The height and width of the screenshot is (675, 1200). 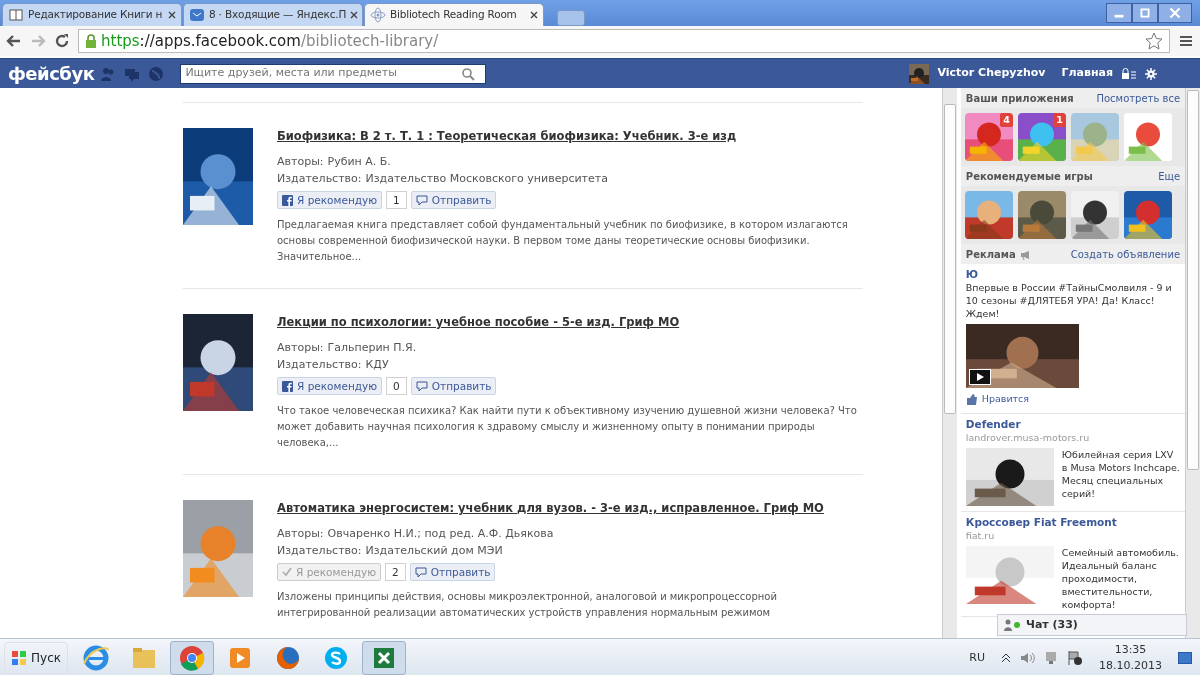 What do you see at coordinates (1069, 300) in the screenshot?
I see `ad-text: Впервые в России #ТайныСмолвиля - 9 и 10 сезоны #ДЛЯТЕБЯ УРА! Да! Класс! Ждем!` at bounding box center [1069, 300].